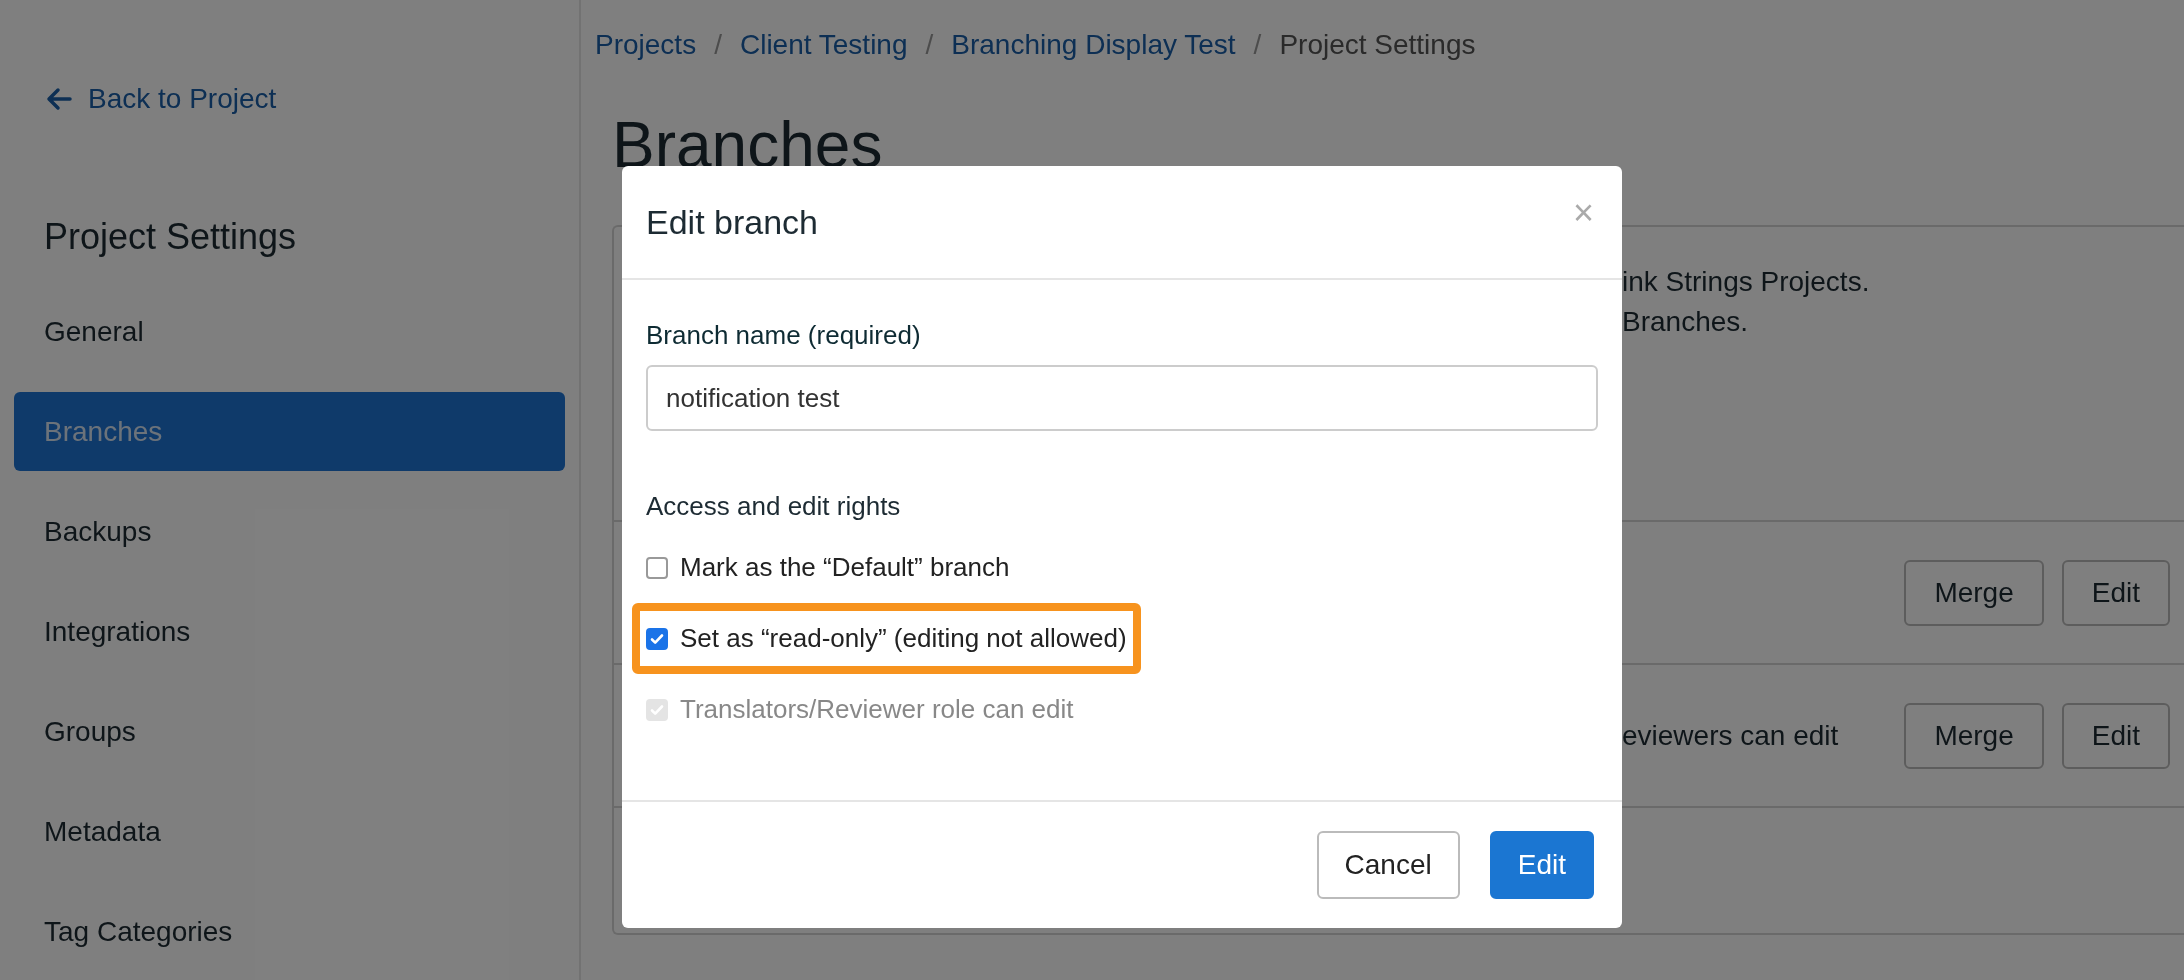 The height and width of the screenshot is (980, 2184). What do you see at coordinates (289, 331) in the screenshot?
I see `sidebar-item: General` at bounding box center [289, 331].